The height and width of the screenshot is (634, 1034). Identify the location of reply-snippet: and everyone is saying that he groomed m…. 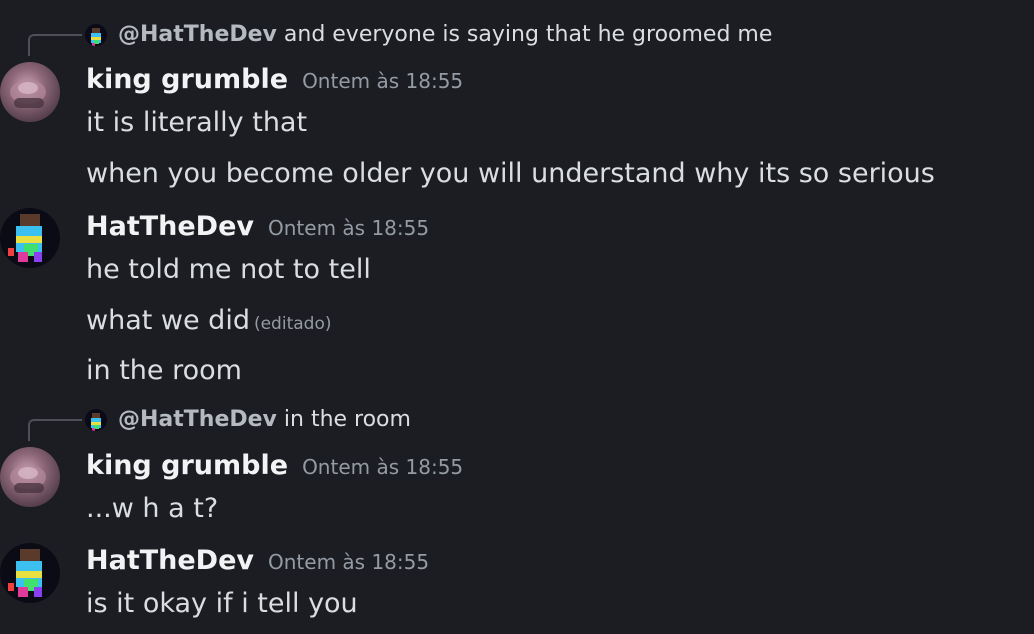
(528, 34).